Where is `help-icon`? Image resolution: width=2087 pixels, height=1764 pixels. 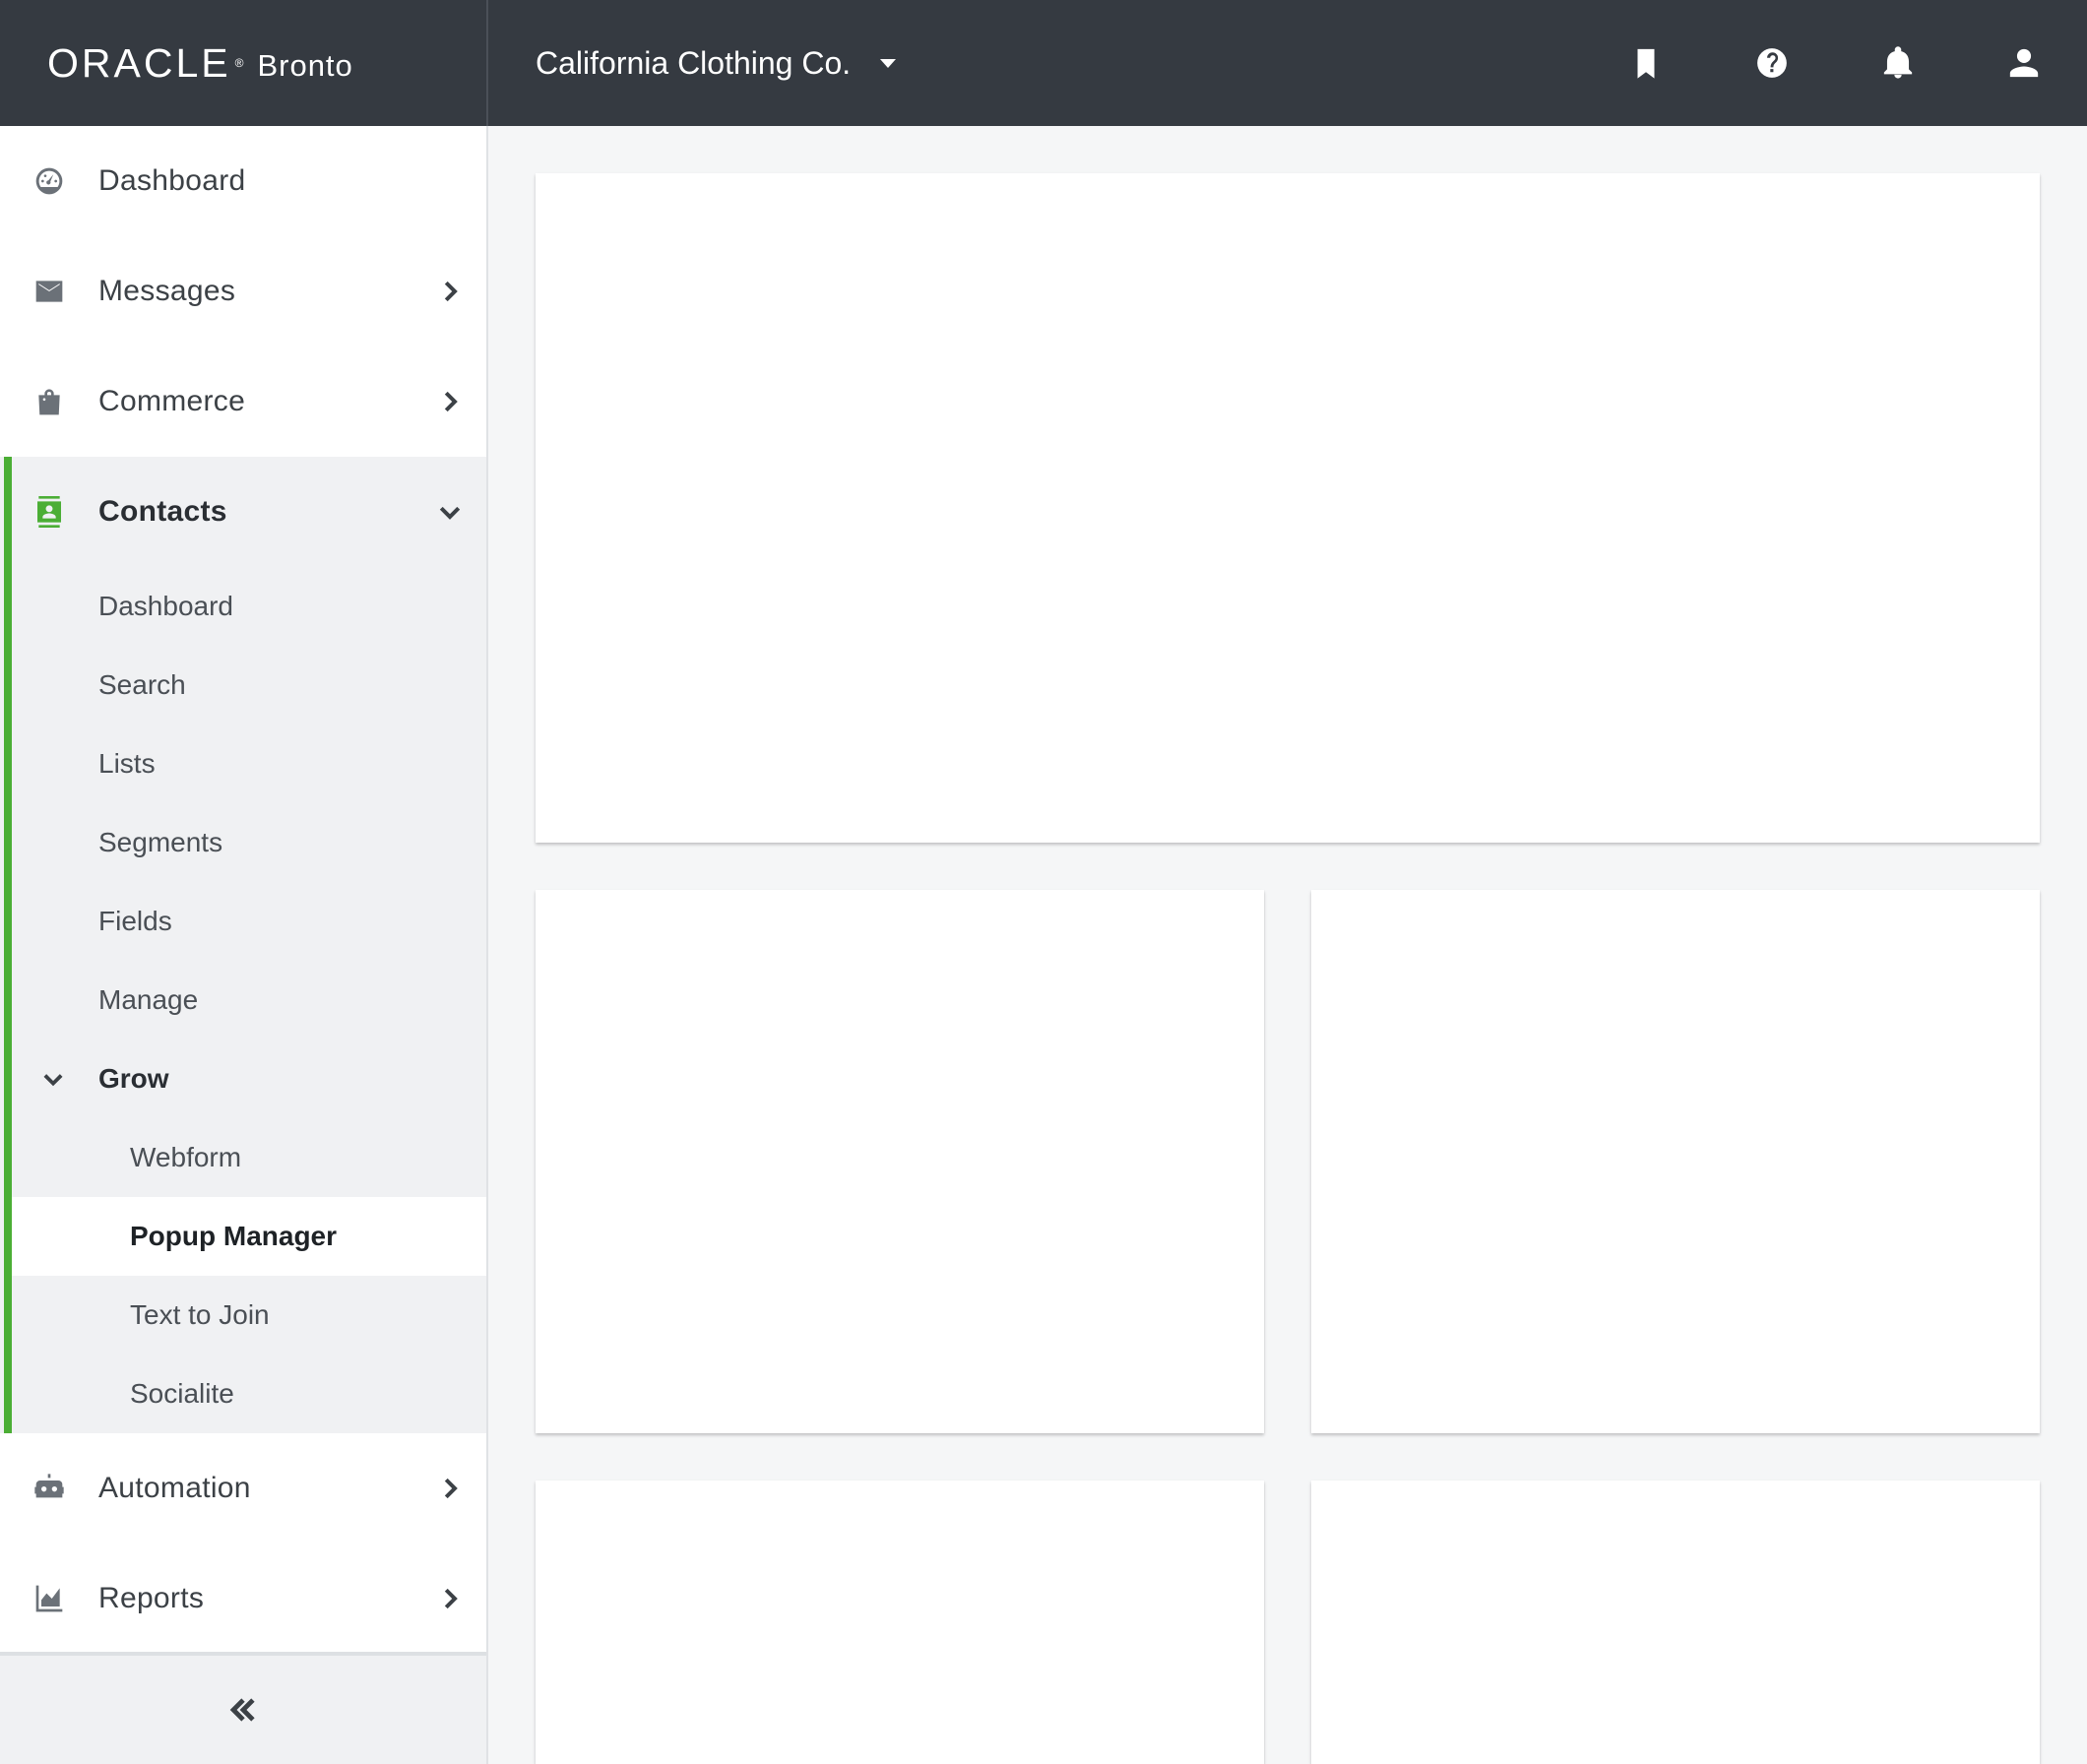 help-icon is located at coordinates (1772, 63).